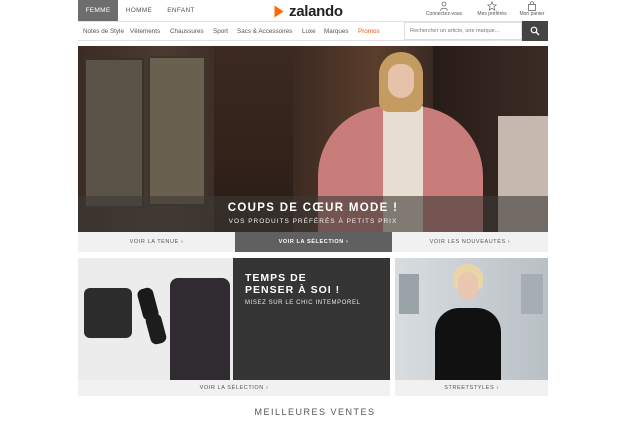 This screenshot has height=421, width=630. I want to click on bag-icon, so click(532, 6).